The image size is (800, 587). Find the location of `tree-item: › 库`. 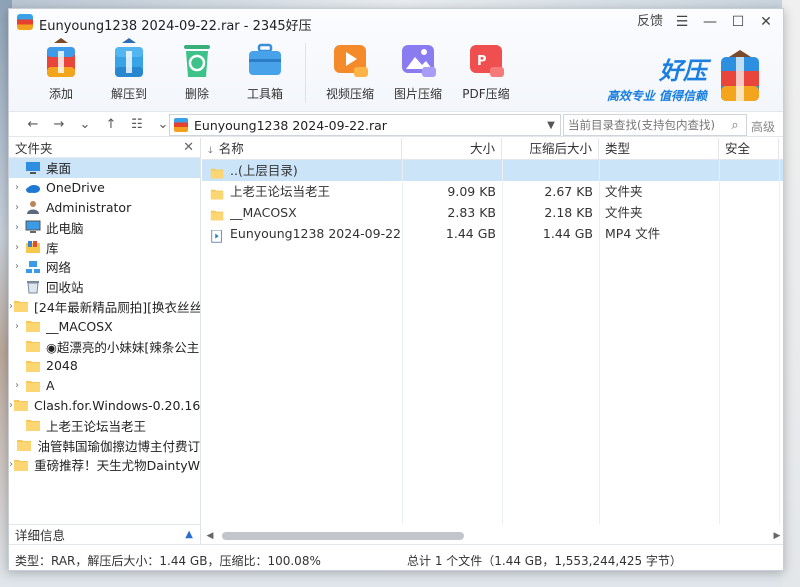

tree-item: › 库 is located at coordinates (104, 247).